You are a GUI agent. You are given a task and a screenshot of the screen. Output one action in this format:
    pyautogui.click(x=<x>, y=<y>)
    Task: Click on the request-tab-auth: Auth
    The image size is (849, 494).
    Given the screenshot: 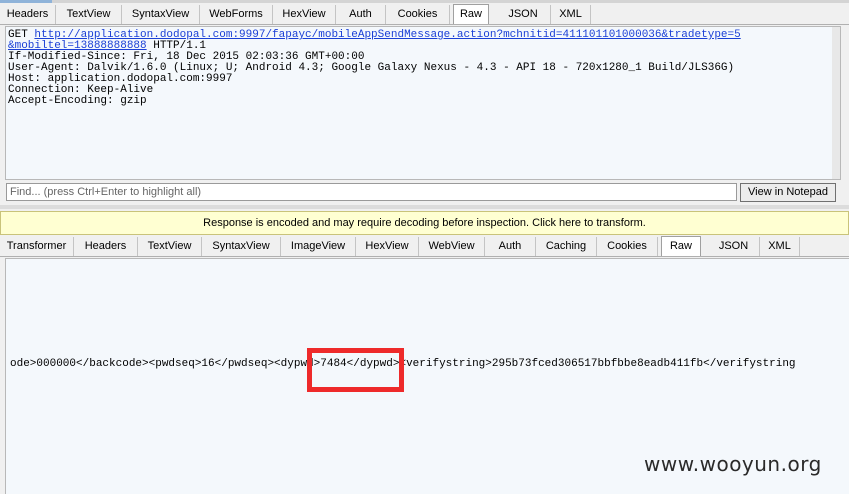 What is the action you would take?
    pyautogui.click(x=361, y=14)
    